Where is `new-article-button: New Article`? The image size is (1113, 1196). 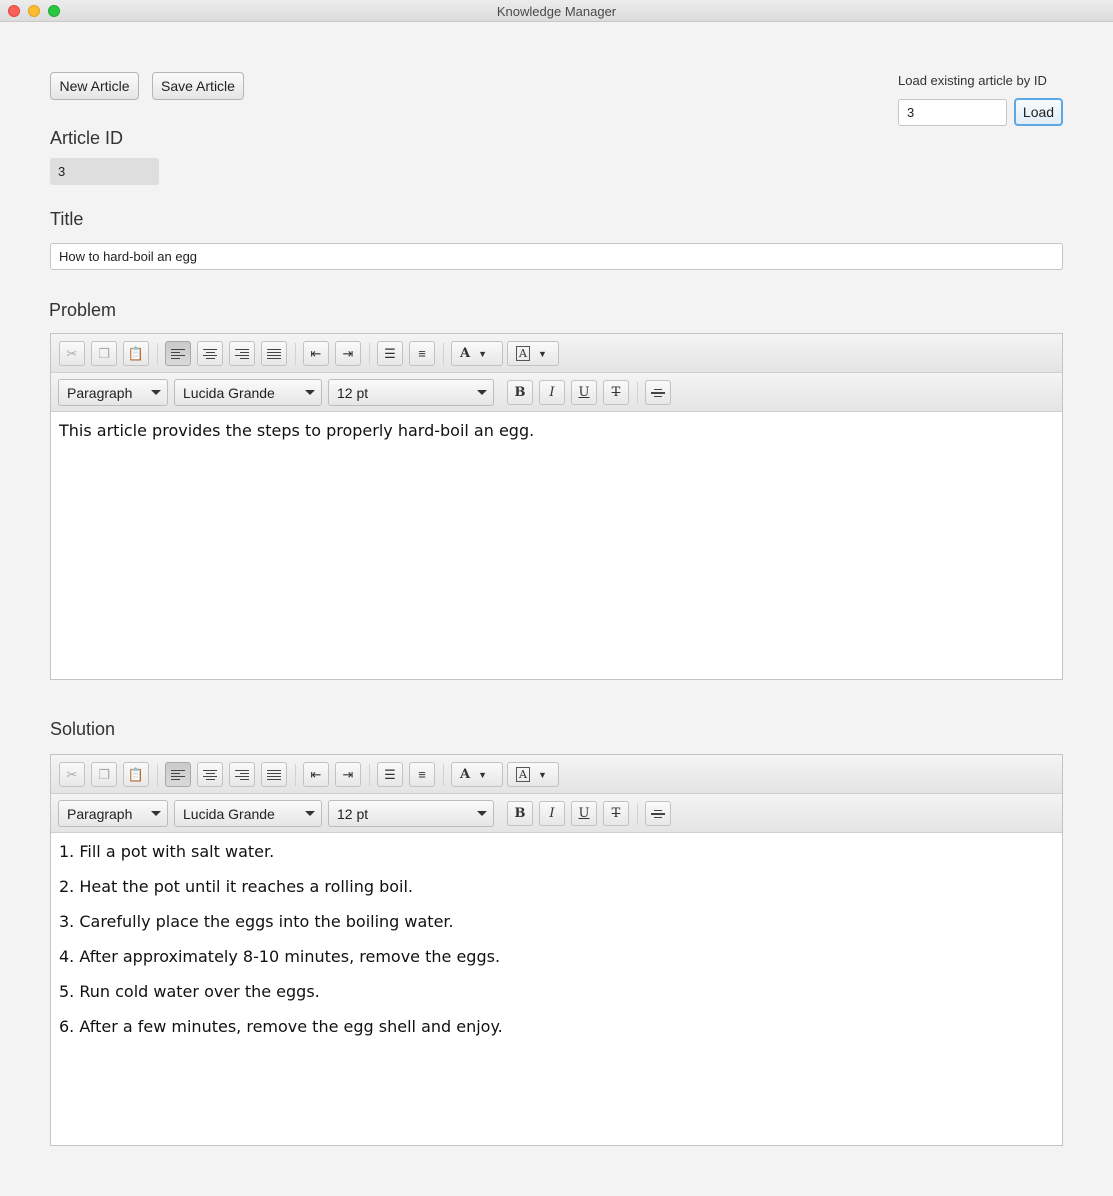 new-article-button: New Article is located at coordinates (94, 86).